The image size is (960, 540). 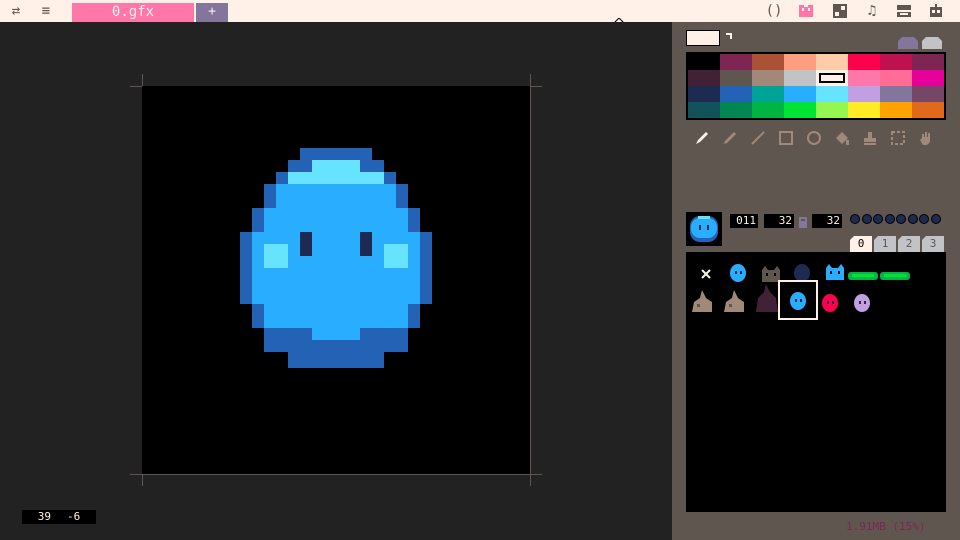 I want to click on bank-tab: 2, so click(x=909, y=244).